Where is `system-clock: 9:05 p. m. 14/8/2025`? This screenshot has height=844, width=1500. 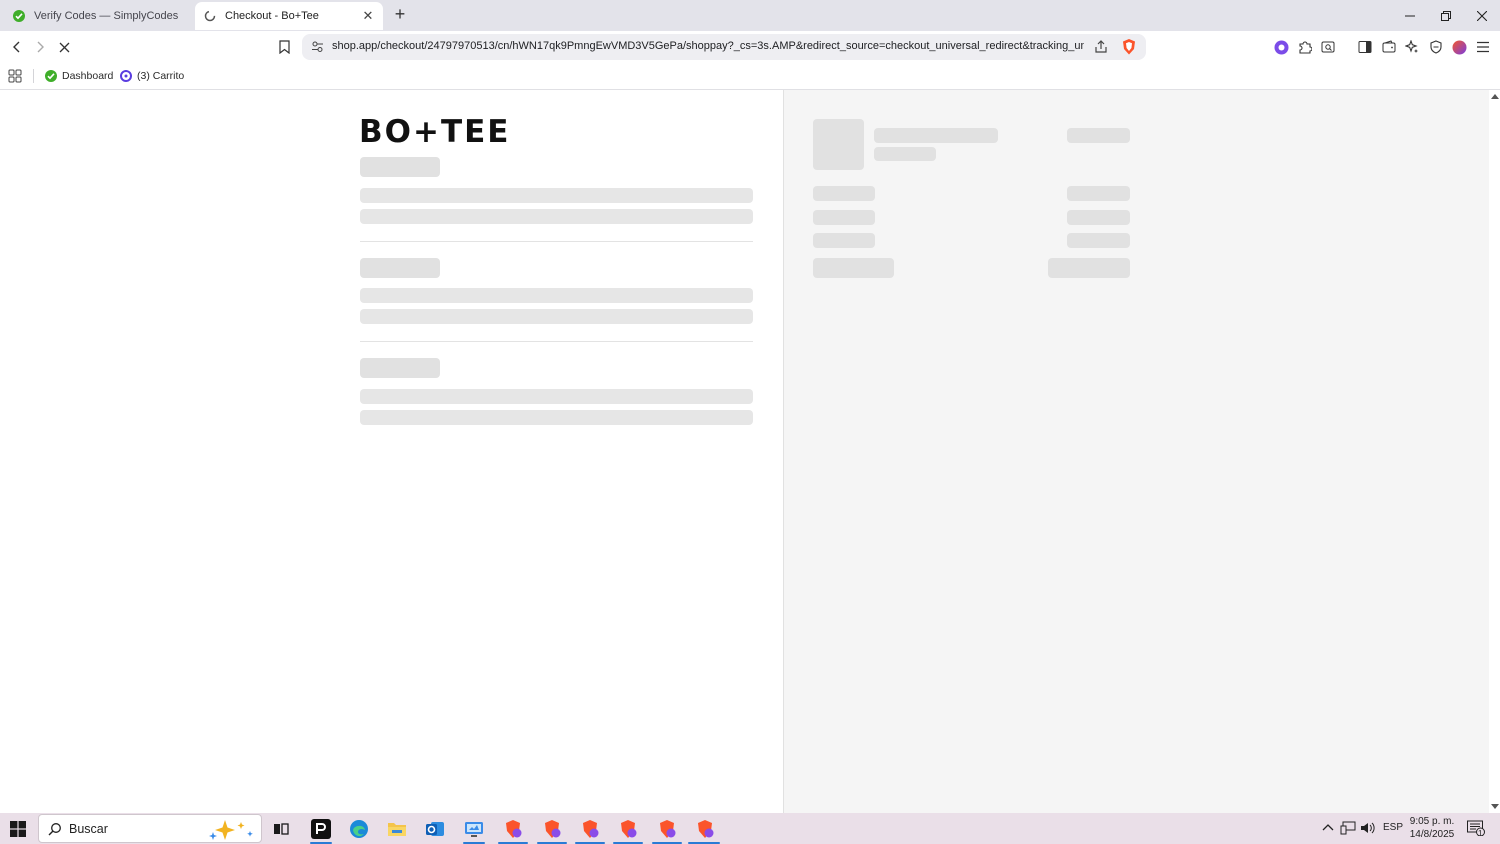
system-clock: 9:05 p. m. 14/8/2025 is located at coordinates (1432, 828).